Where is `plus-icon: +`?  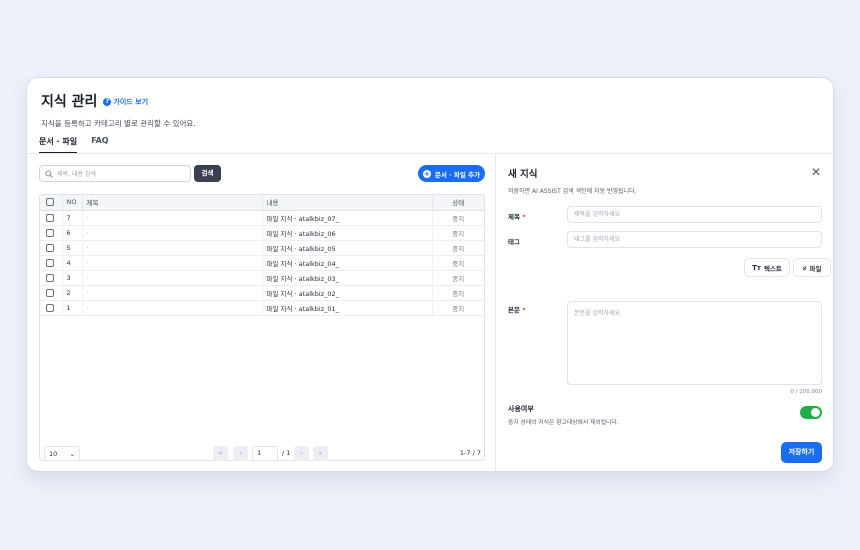 plus-icon: + is located at coordinates (426, 173).